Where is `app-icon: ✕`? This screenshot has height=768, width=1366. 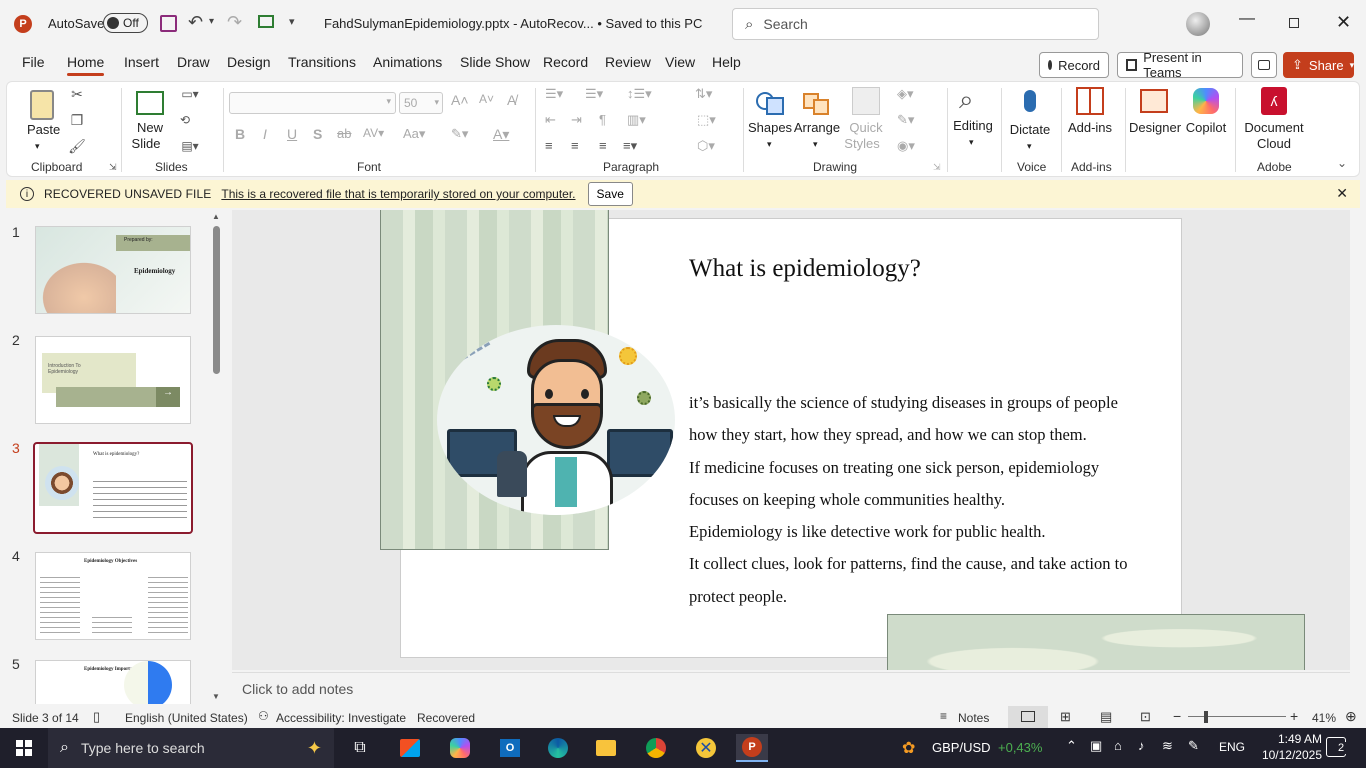
app-icon: ✕ is located at coordinates (706, 748).